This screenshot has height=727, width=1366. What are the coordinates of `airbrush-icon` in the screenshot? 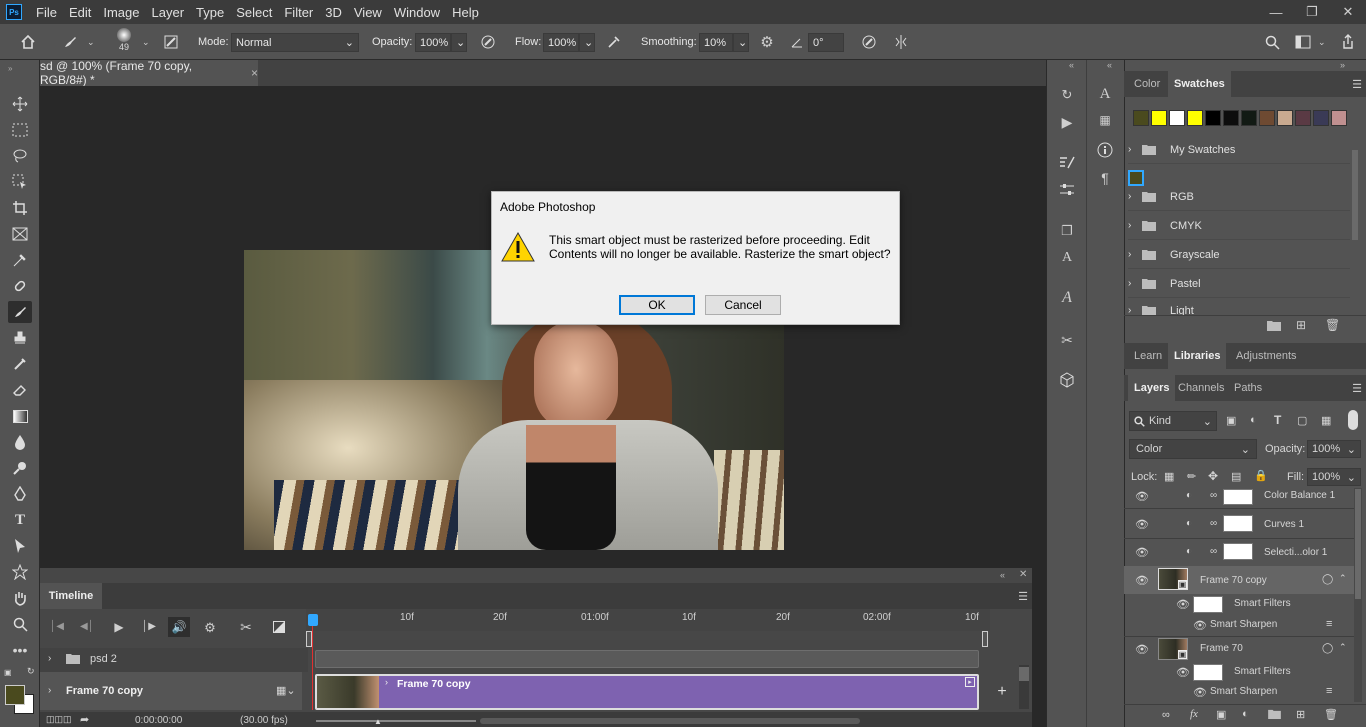 It's located at (614, 42).